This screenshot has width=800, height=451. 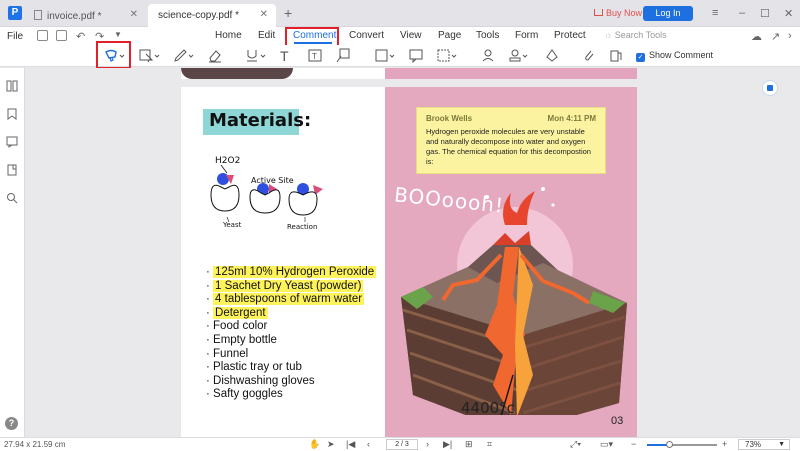 I want to click on minimize-icon: –, so click(x=742, y=13).